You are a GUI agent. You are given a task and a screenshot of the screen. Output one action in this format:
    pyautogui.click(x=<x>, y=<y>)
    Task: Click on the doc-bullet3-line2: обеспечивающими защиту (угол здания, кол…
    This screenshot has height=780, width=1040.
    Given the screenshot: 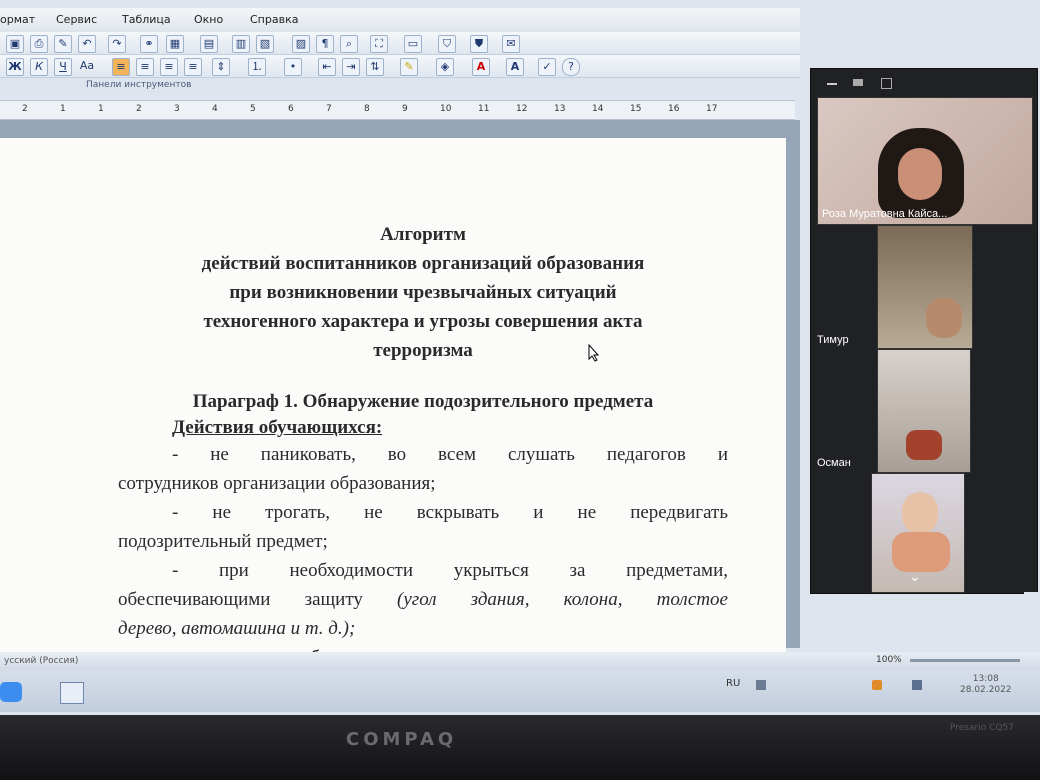 What is the action you would take?
    pyautogui.click(x=423, y=599)
    